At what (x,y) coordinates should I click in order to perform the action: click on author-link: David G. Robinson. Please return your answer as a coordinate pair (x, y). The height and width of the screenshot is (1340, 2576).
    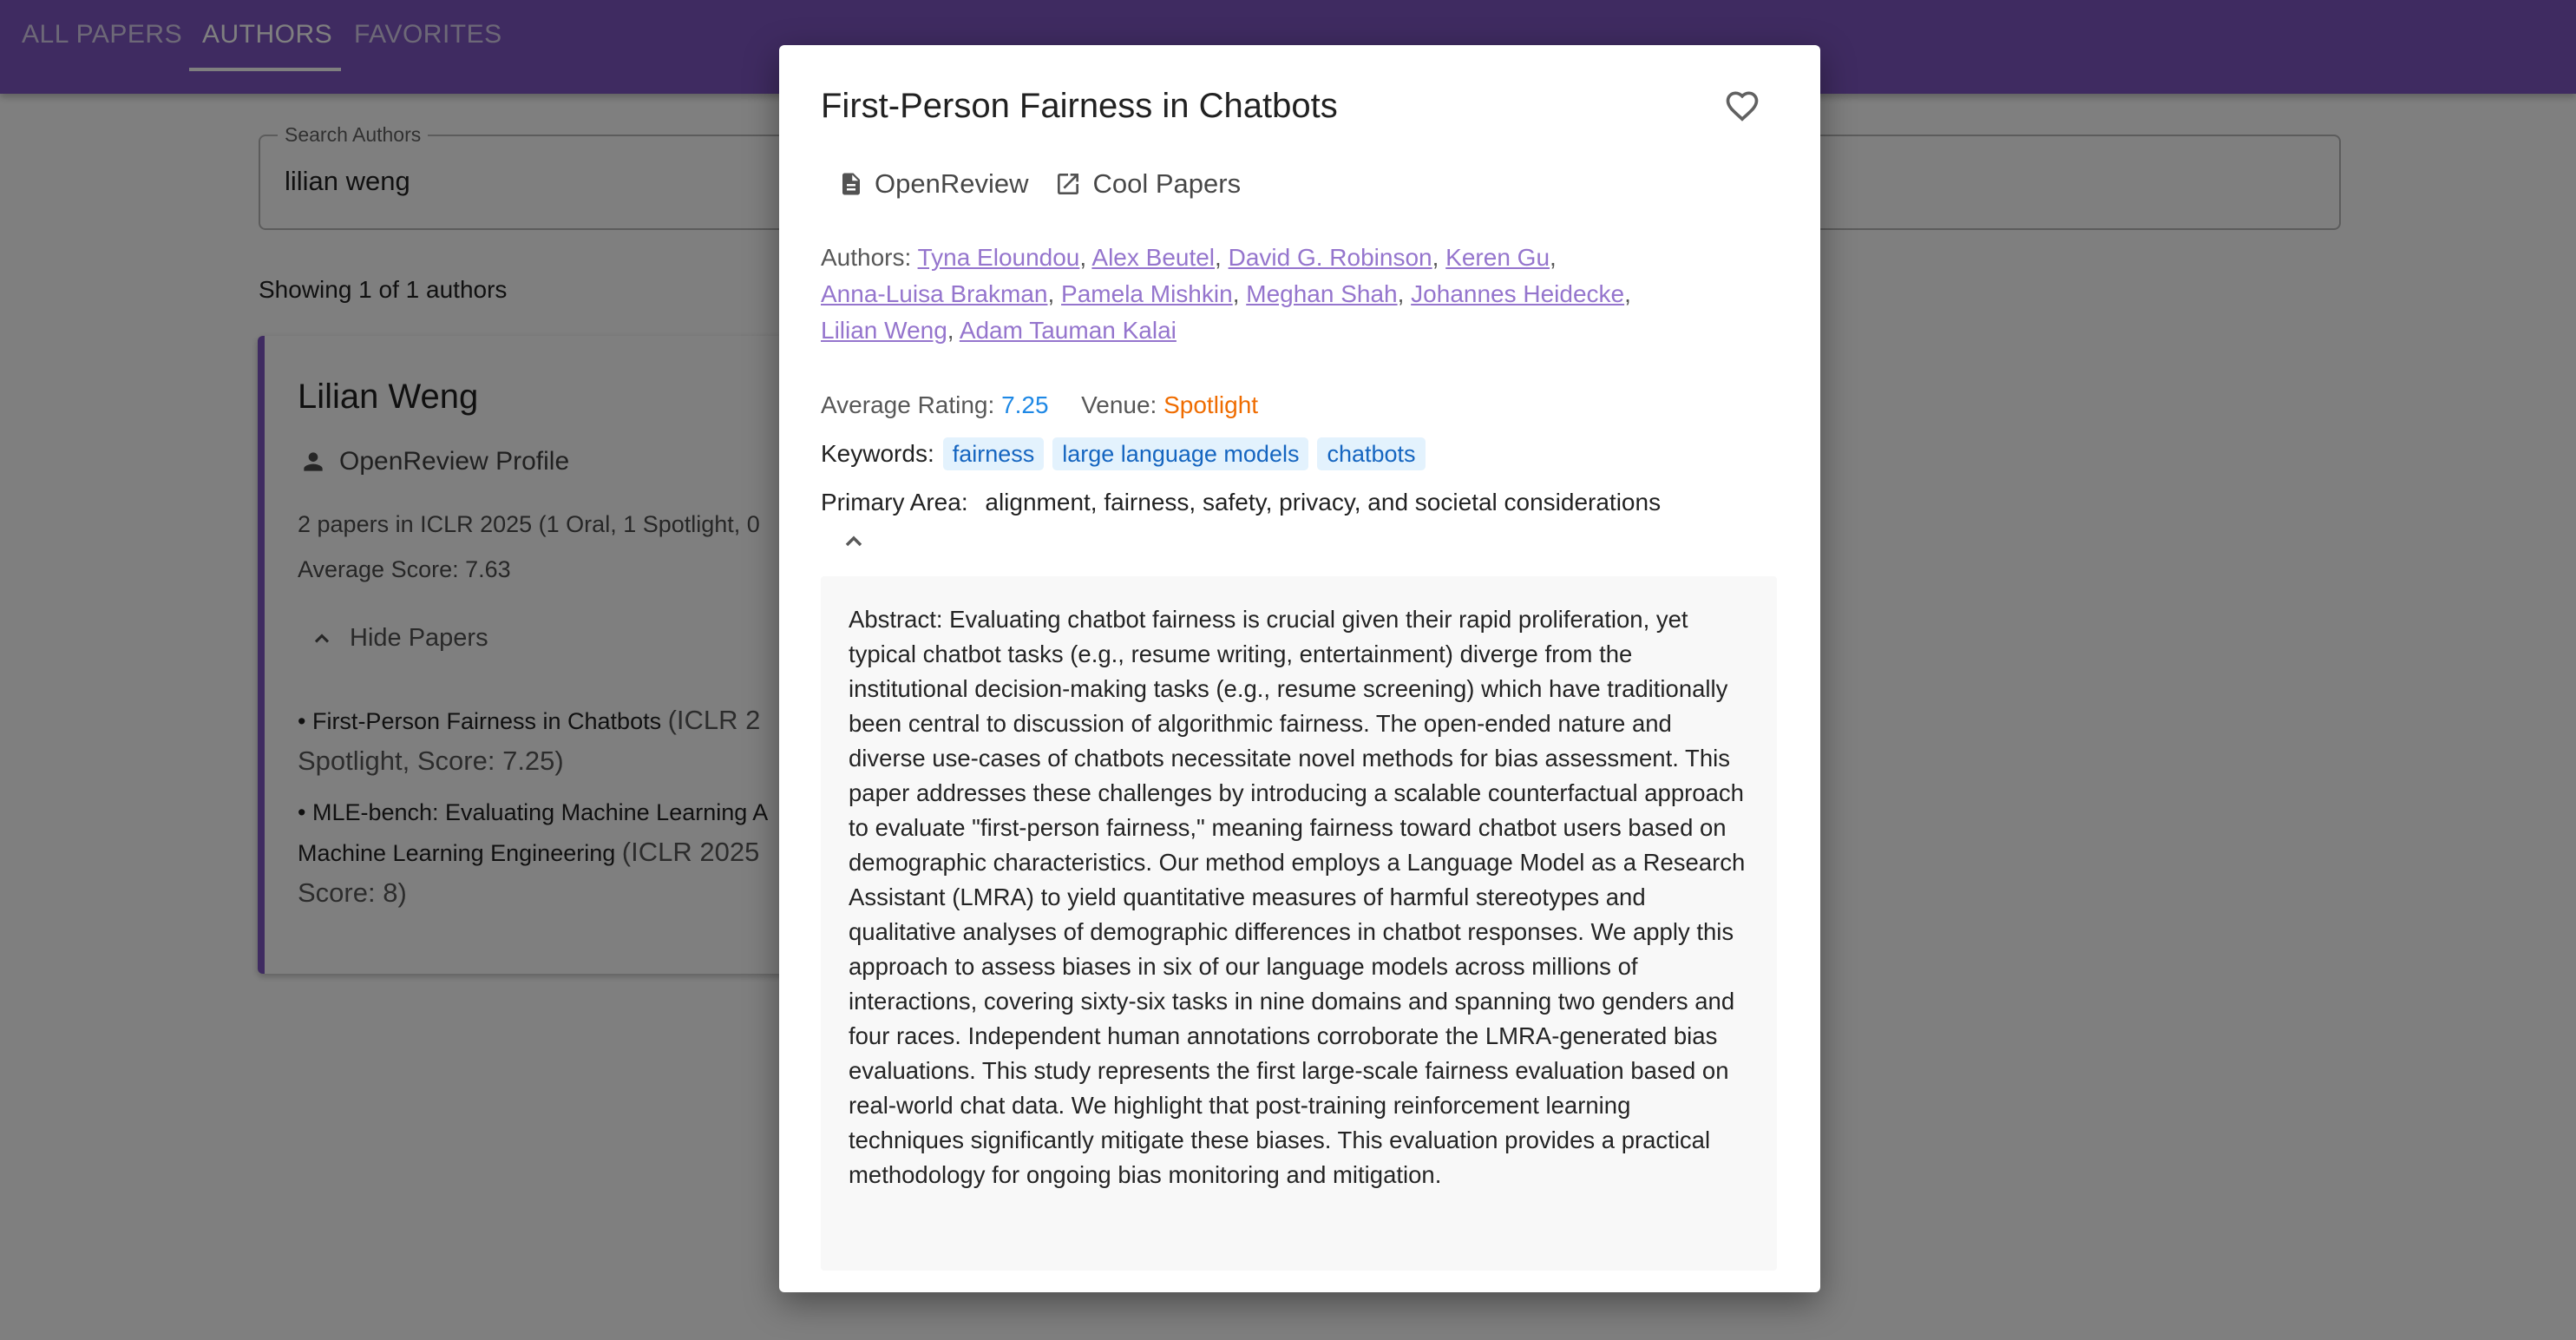
    Looking at the image, I should click on (1330, 257).